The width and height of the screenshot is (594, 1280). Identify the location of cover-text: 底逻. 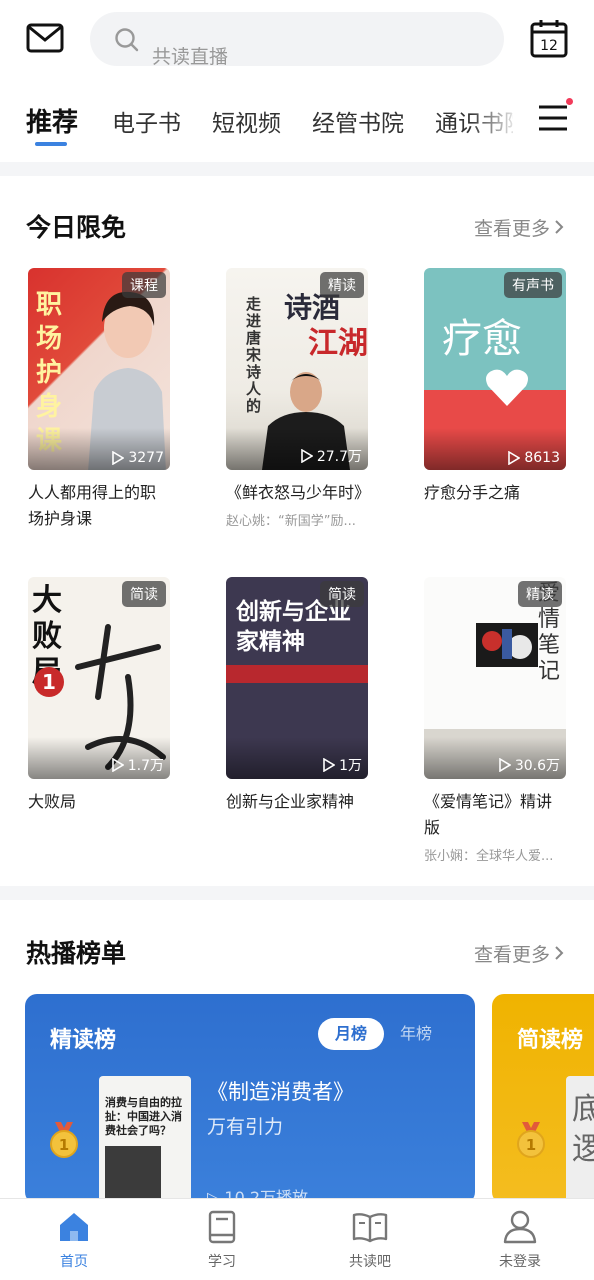
(583, 1129).